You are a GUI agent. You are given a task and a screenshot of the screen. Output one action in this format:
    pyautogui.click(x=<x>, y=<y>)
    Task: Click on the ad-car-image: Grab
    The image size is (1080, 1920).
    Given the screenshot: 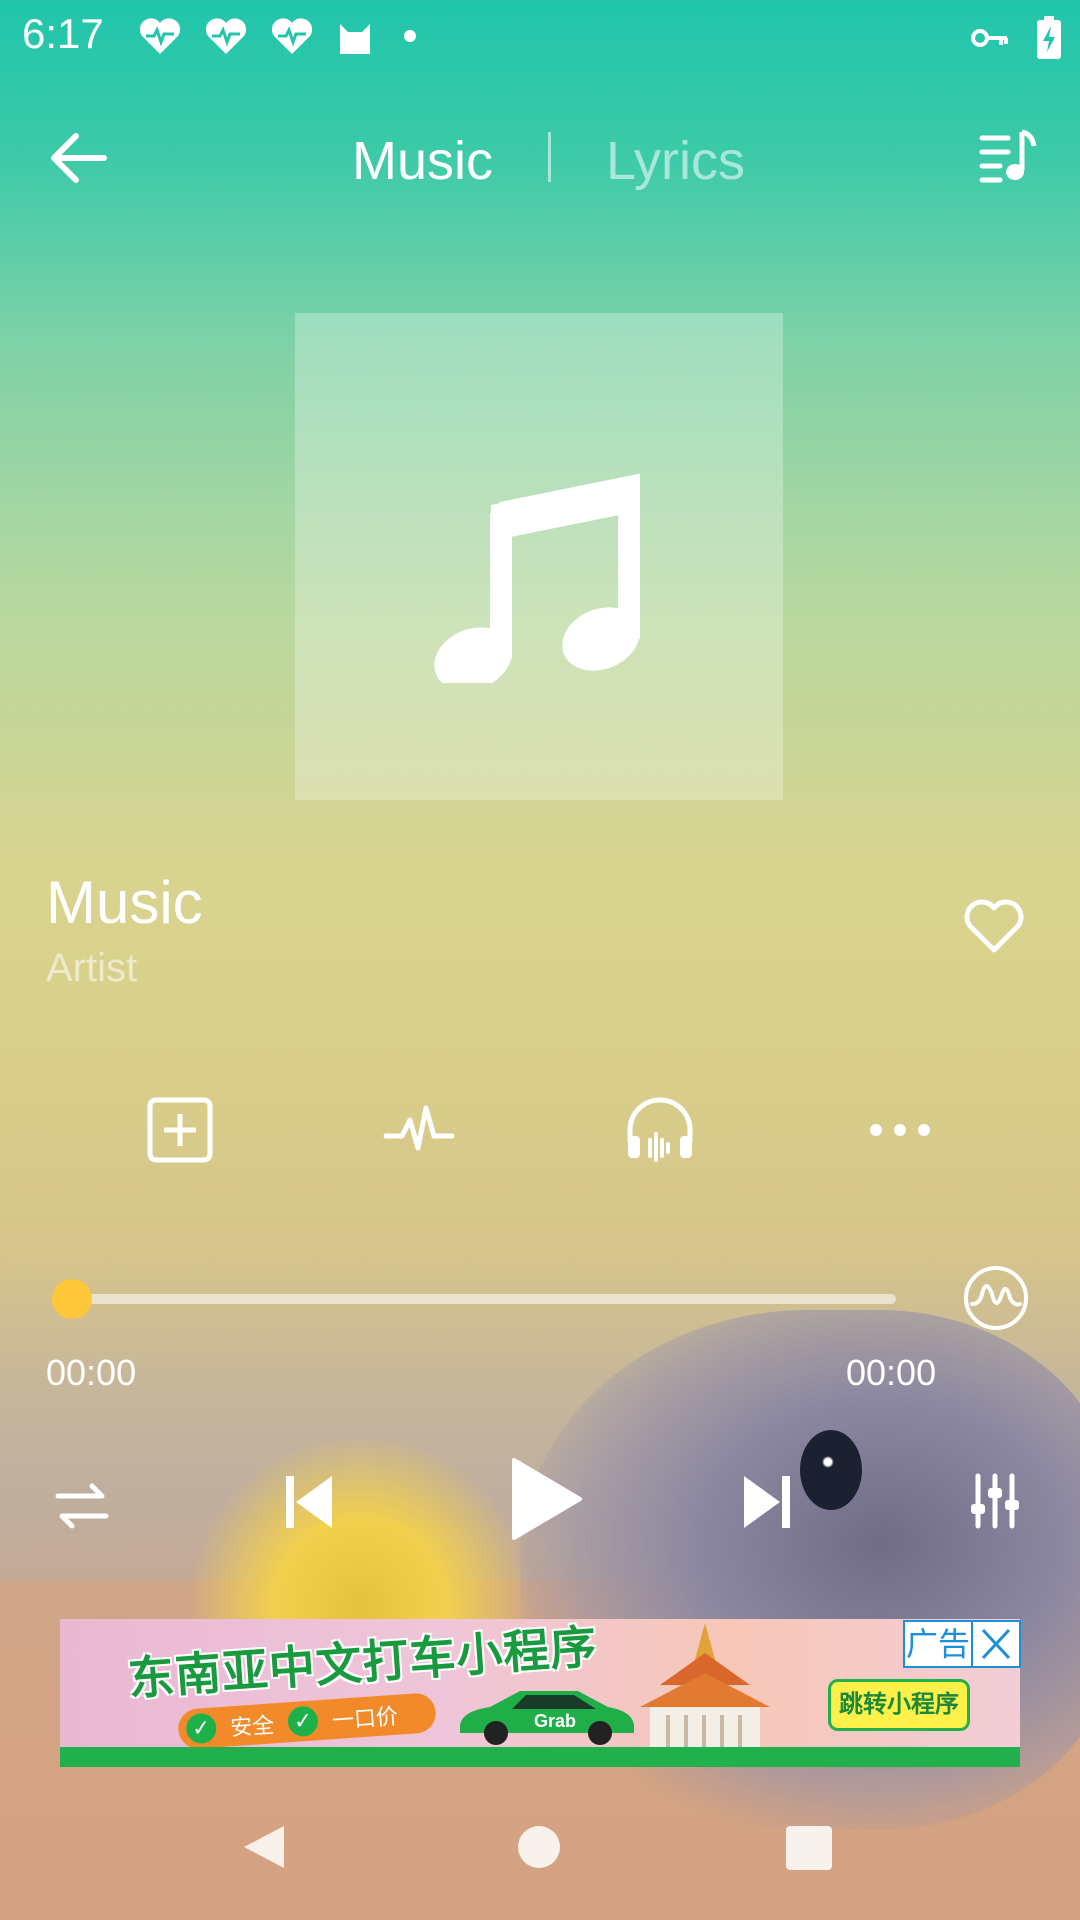 What is the action you would take?
    pyautogui.click(x=547, y=1718)
    